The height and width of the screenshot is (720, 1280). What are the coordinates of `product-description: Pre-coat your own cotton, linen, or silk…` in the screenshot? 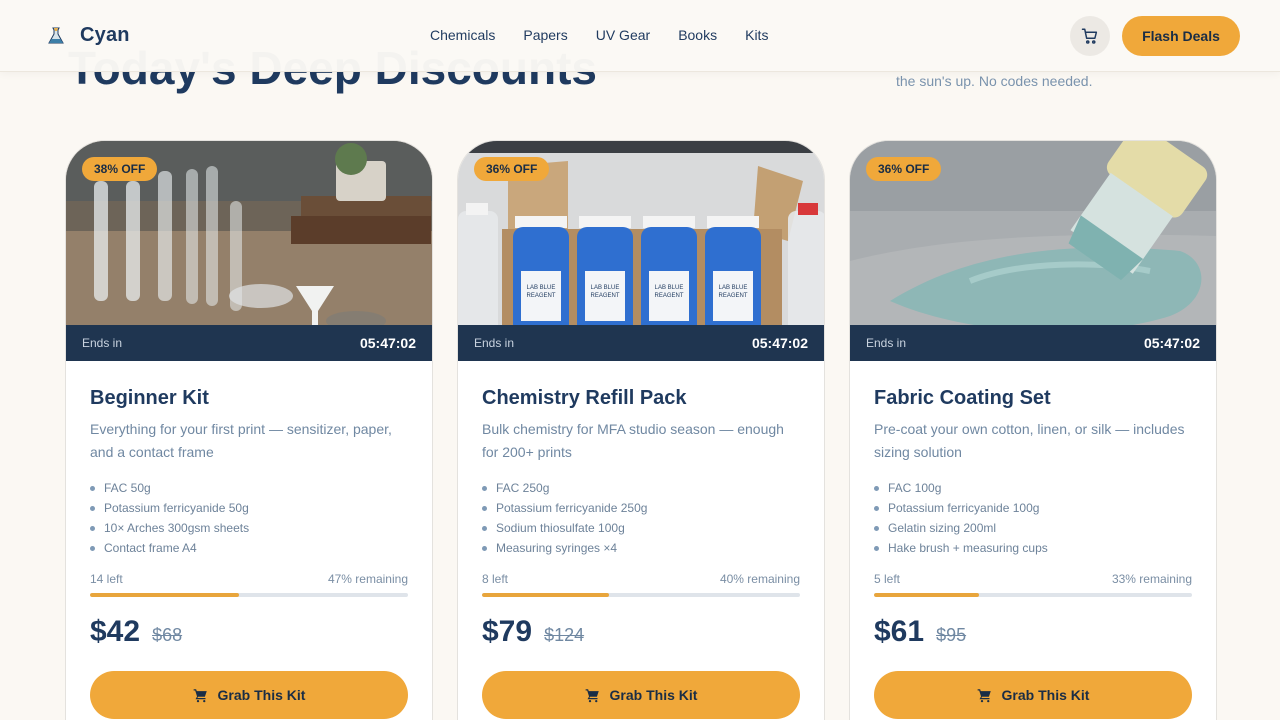 It's located at (1029, 440).